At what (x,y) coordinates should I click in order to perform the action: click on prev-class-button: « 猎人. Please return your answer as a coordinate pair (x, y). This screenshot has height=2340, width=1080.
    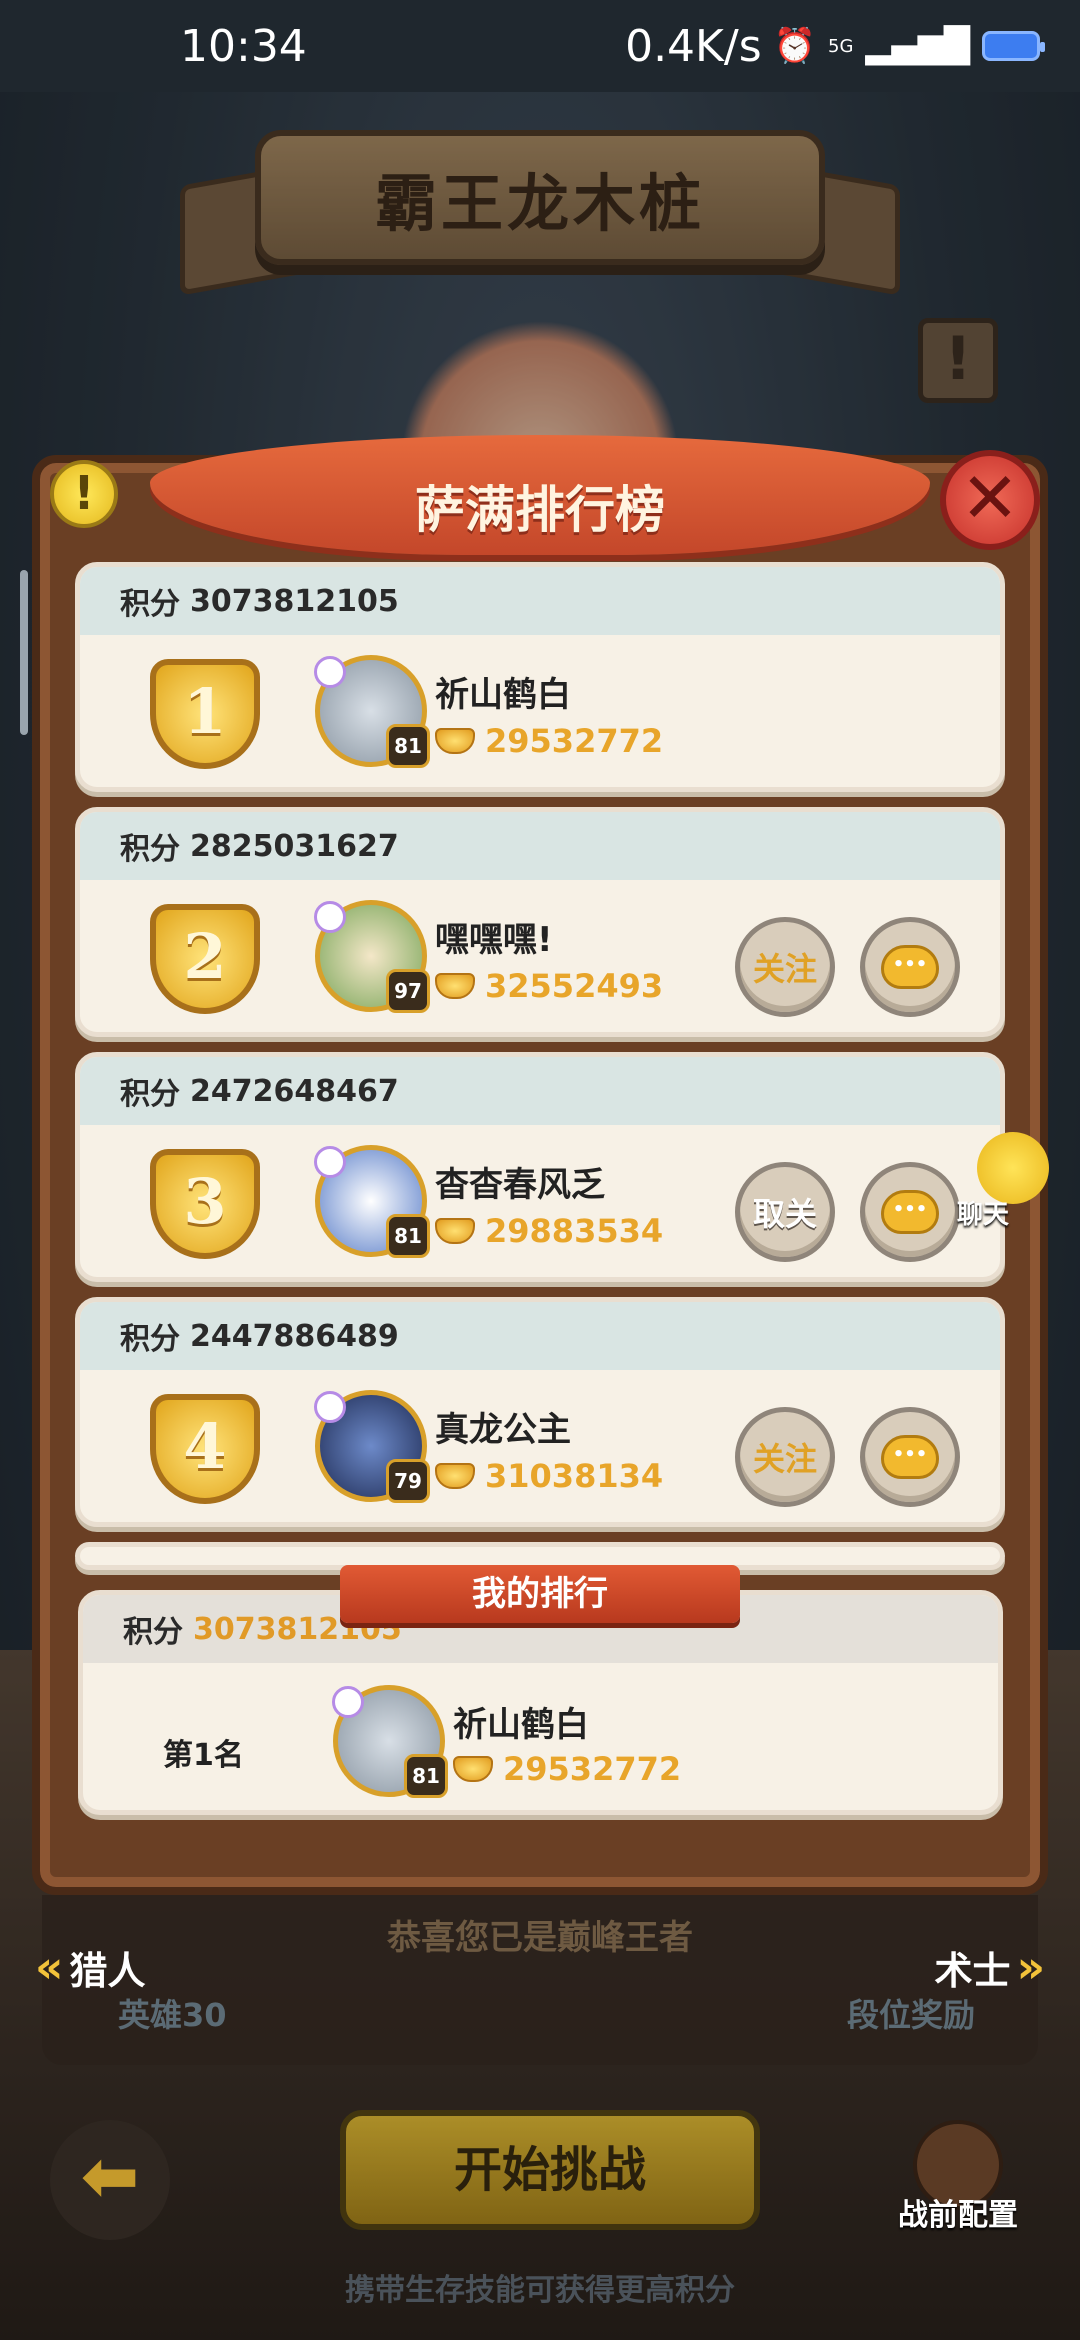
    Looking at the image, I should click on (90, 1967).